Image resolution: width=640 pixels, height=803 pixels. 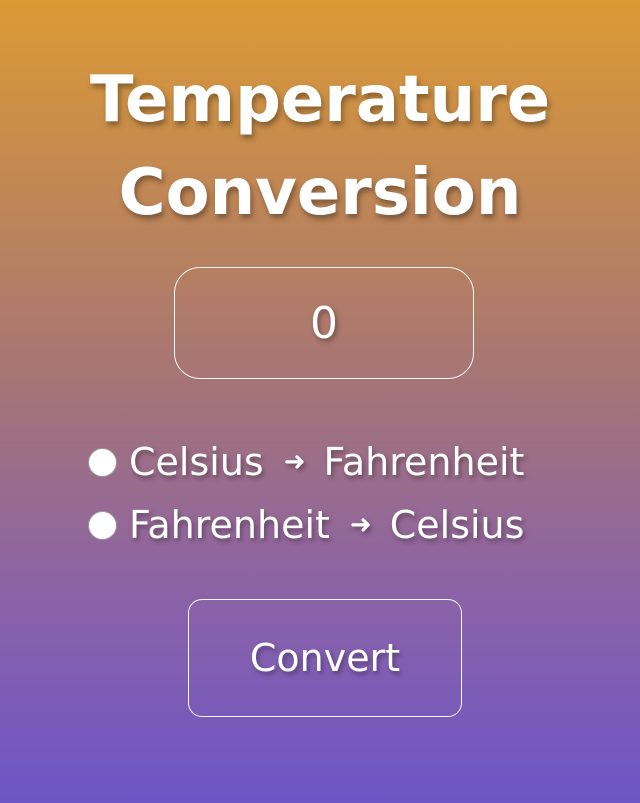 What do you see at coordinates (102, 462) in the screenshot?
I see `radio-celsius-to-fahrenheit` at bounding box center [102, 462].